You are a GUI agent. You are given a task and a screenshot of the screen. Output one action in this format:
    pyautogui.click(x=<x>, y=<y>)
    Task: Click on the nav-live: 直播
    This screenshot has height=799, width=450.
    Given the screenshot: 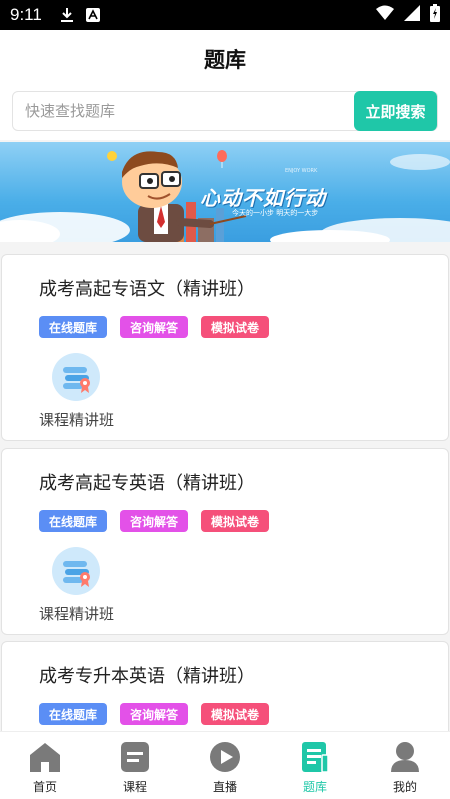 What is the action you would take?
    pyautogui.click(x=225, y=765)
    